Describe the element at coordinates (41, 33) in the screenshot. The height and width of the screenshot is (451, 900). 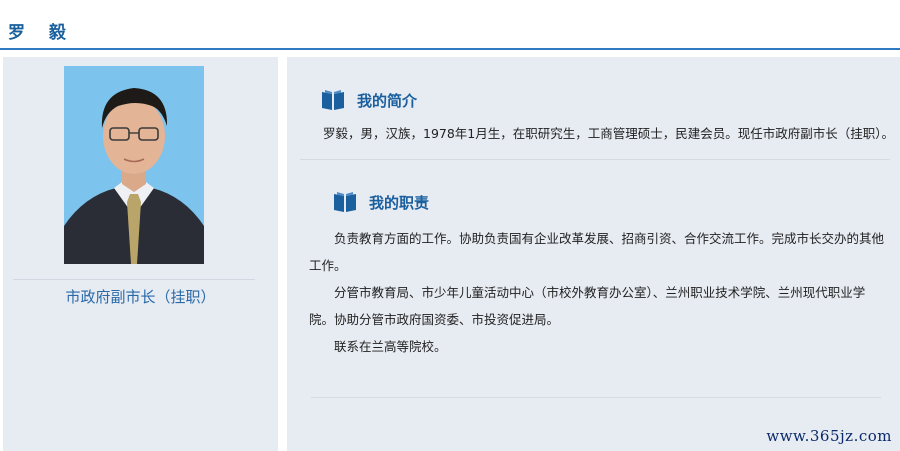
I see `page-title: 罗 毅` at that location.